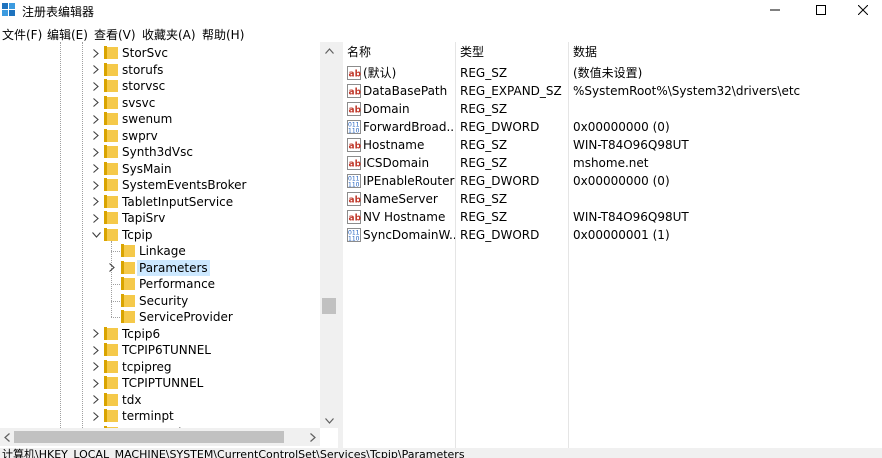 The width and height of the screenshot is (882, 458). Describe the element at coordinates (160, 416) in the screenshot. I see `tree-node: terminpt` at that location.